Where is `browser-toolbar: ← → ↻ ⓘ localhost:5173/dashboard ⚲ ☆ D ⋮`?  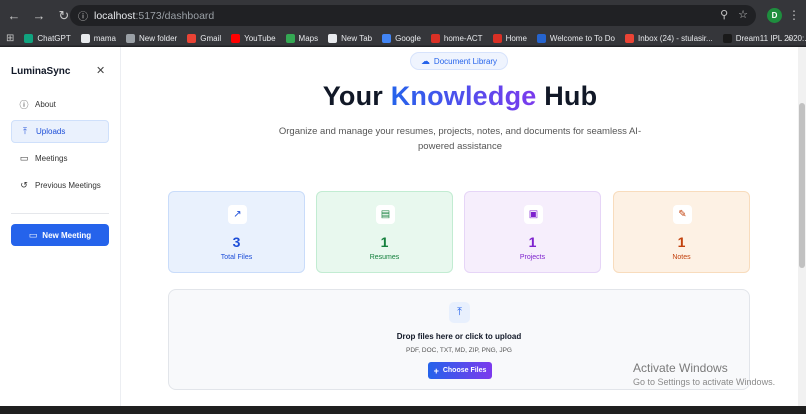
browser-toolbar: ← → ↻ ⓘ localhost:5173/dashboard ⚲ ☆ D ⋮ is located at coordinates (403, 15).